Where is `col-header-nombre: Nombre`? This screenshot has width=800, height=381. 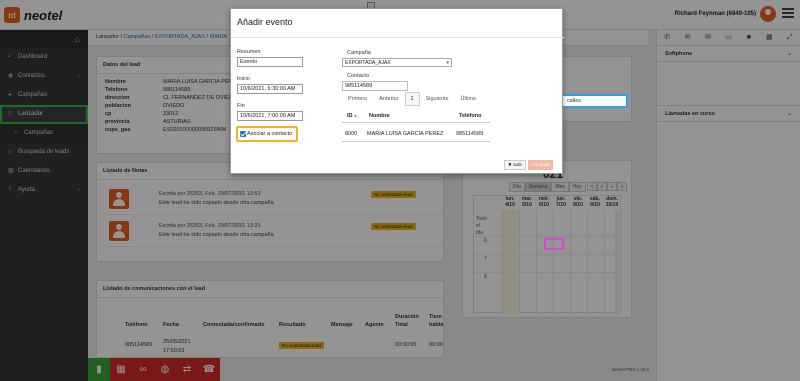 col-header-nombre: Nombre is located at coordinates (379, 116).